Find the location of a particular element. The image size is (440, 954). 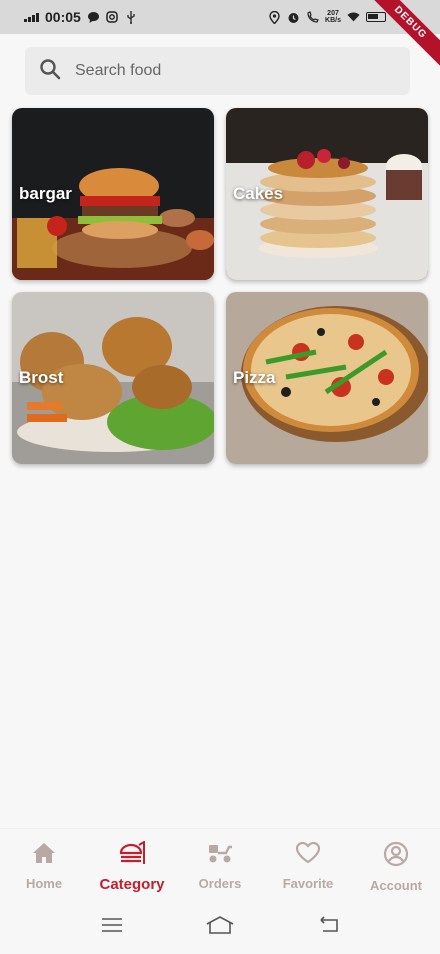

location-icon is located at coordinates (274, 17).